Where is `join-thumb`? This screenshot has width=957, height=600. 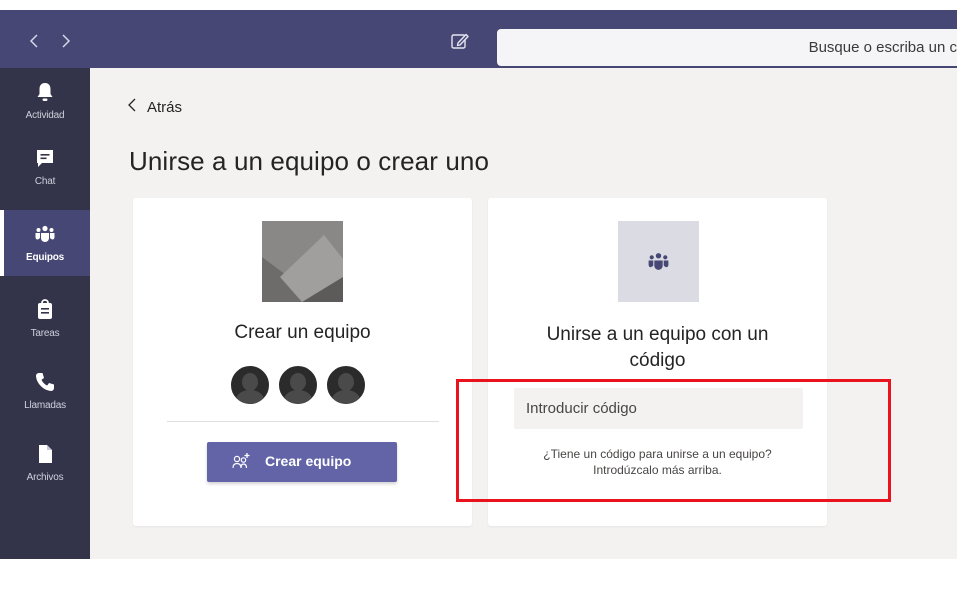
join-thumb is located at coordinates (658, 261).